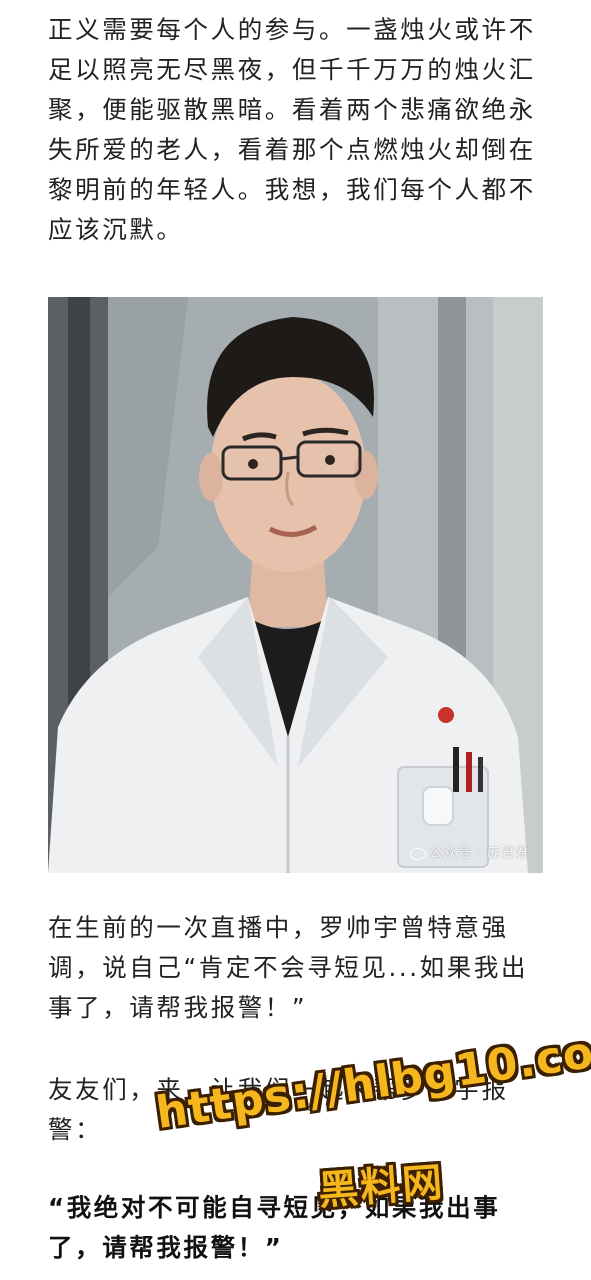 This screenshot has width=591, height=1280. I want to click on photo-watermark-text: 公众号 · 庞君君, so click(479, 853).